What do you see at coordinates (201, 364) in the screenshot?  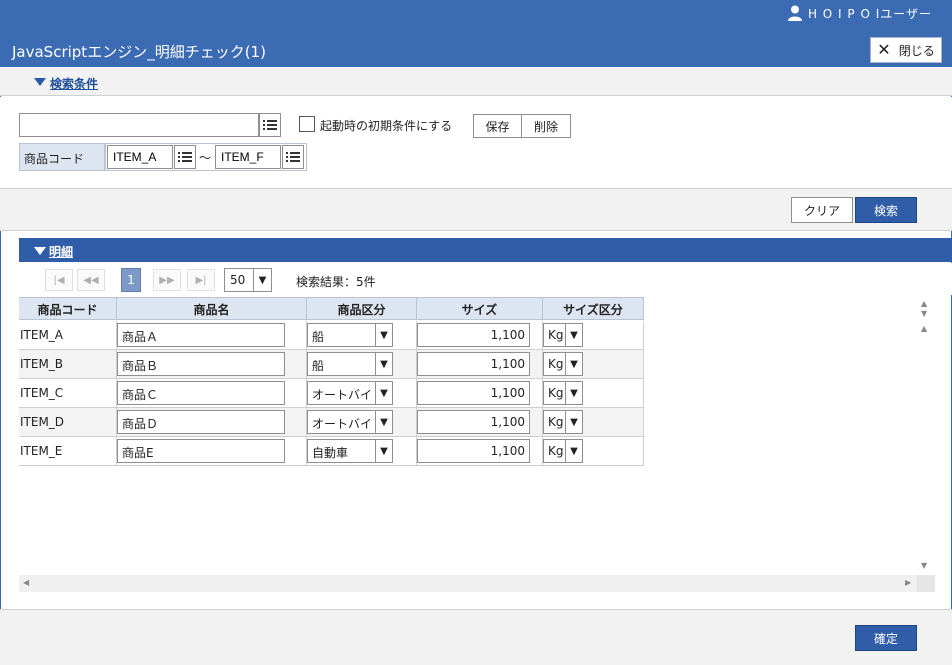 I see `product-name-input: 商品Ｂ` at bounding box center [201, 364].